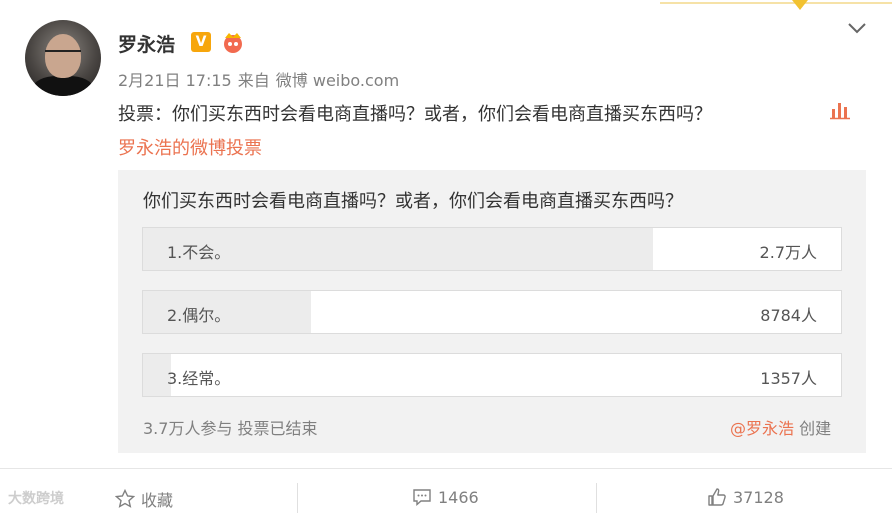  Describe the element at coordinates (762, 428) in the screenshot. I see `poll-creator-link: @罗永浩` at that location.